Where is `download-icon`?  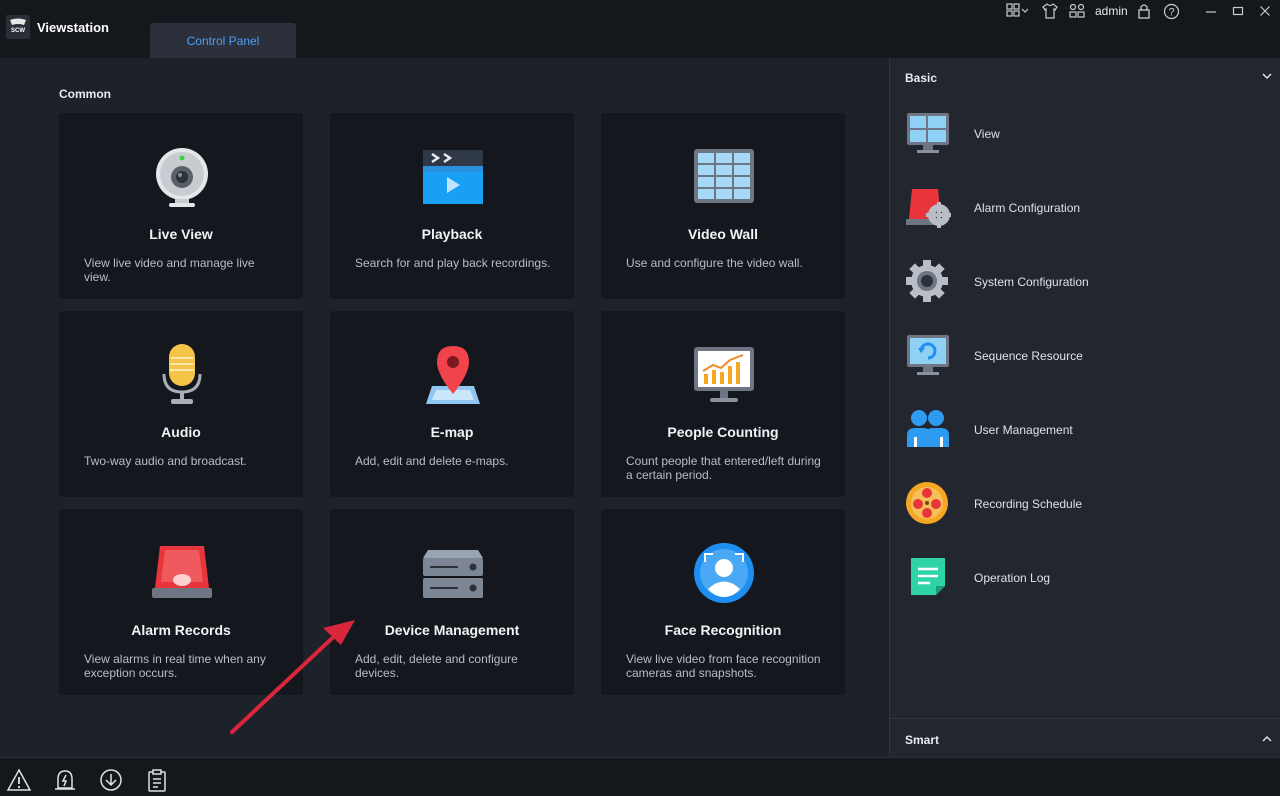
download-icon is located at coordinates (111, 780).